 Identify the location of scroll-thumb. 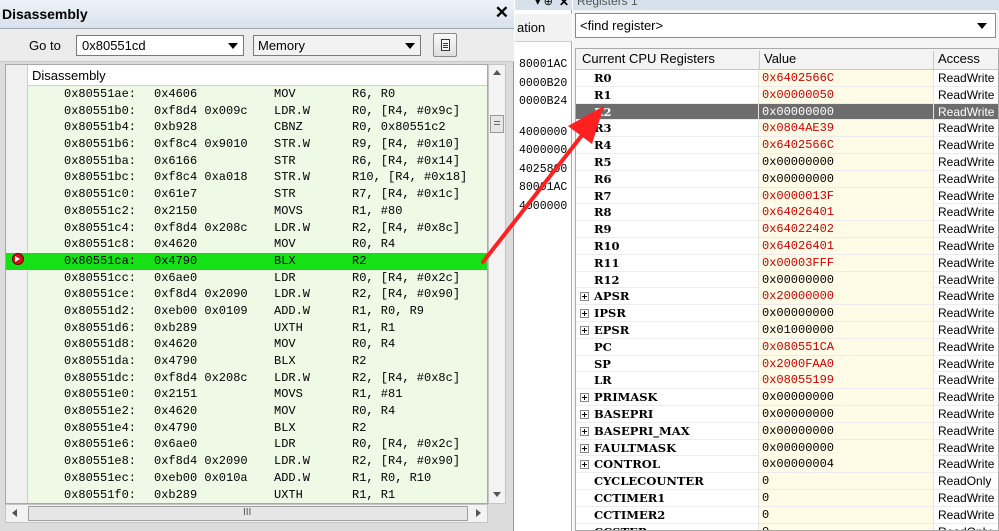
(497, 124).